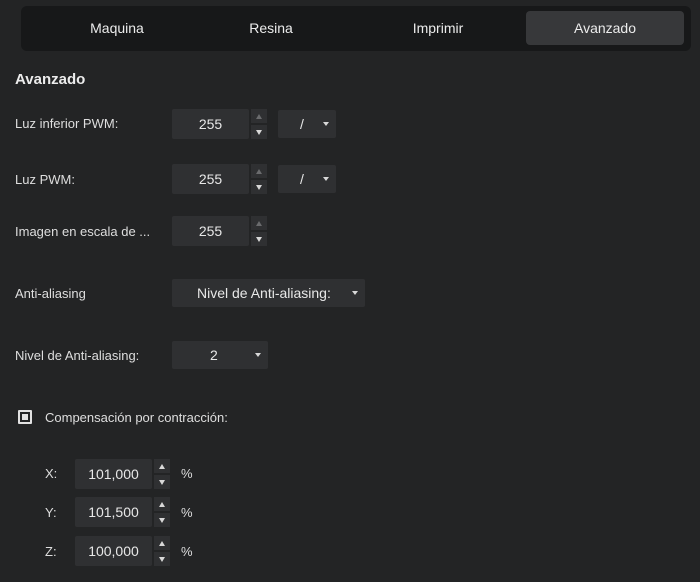 The image size is (700, 582). Describe the element at coordinates (162, 551) in the screenshot. I see `shrink-z-spinner` at that location.